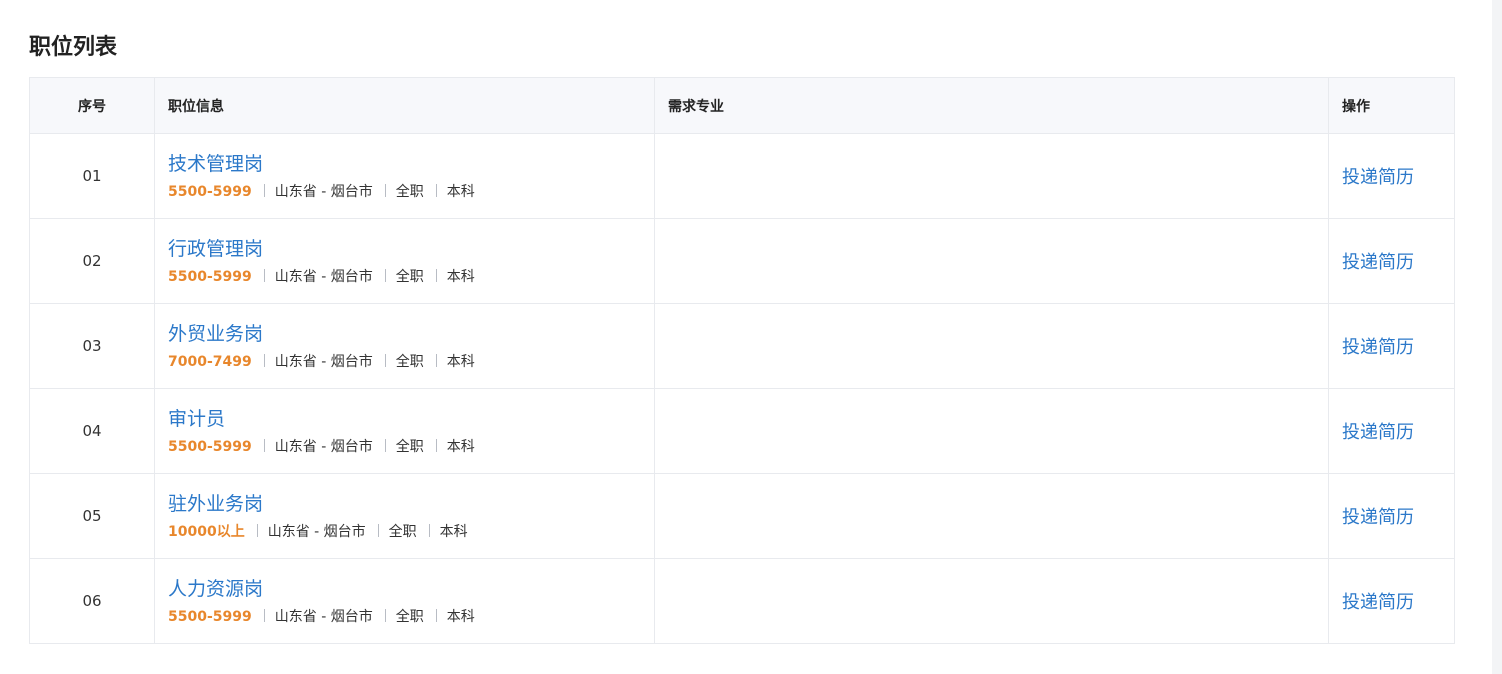 The height and width of the screenshot is (674, 1502). I want to click on row-number: 04, so click(92, 431).